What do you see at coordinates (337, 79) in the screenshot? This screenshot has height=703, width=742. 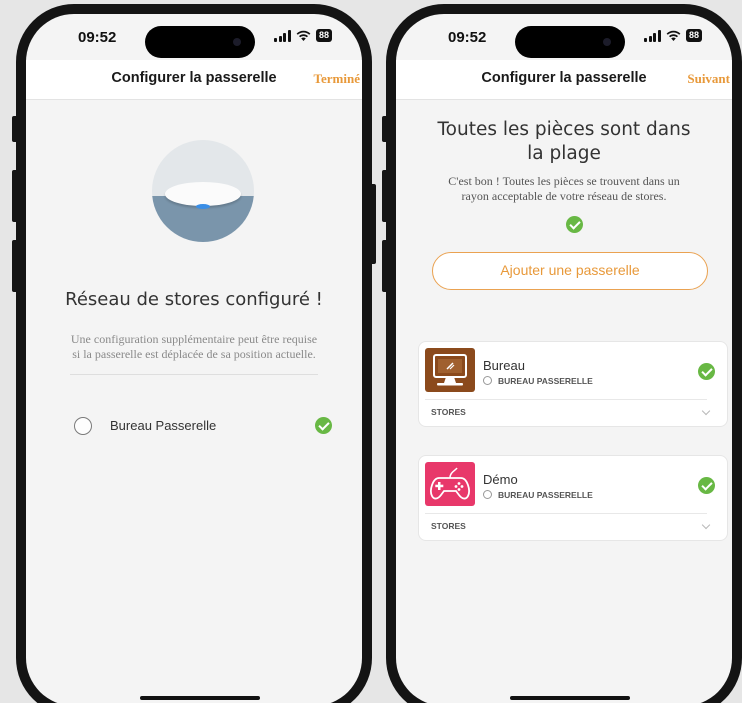 I see `done-button: Terminé` at bounding box center [337, 79].